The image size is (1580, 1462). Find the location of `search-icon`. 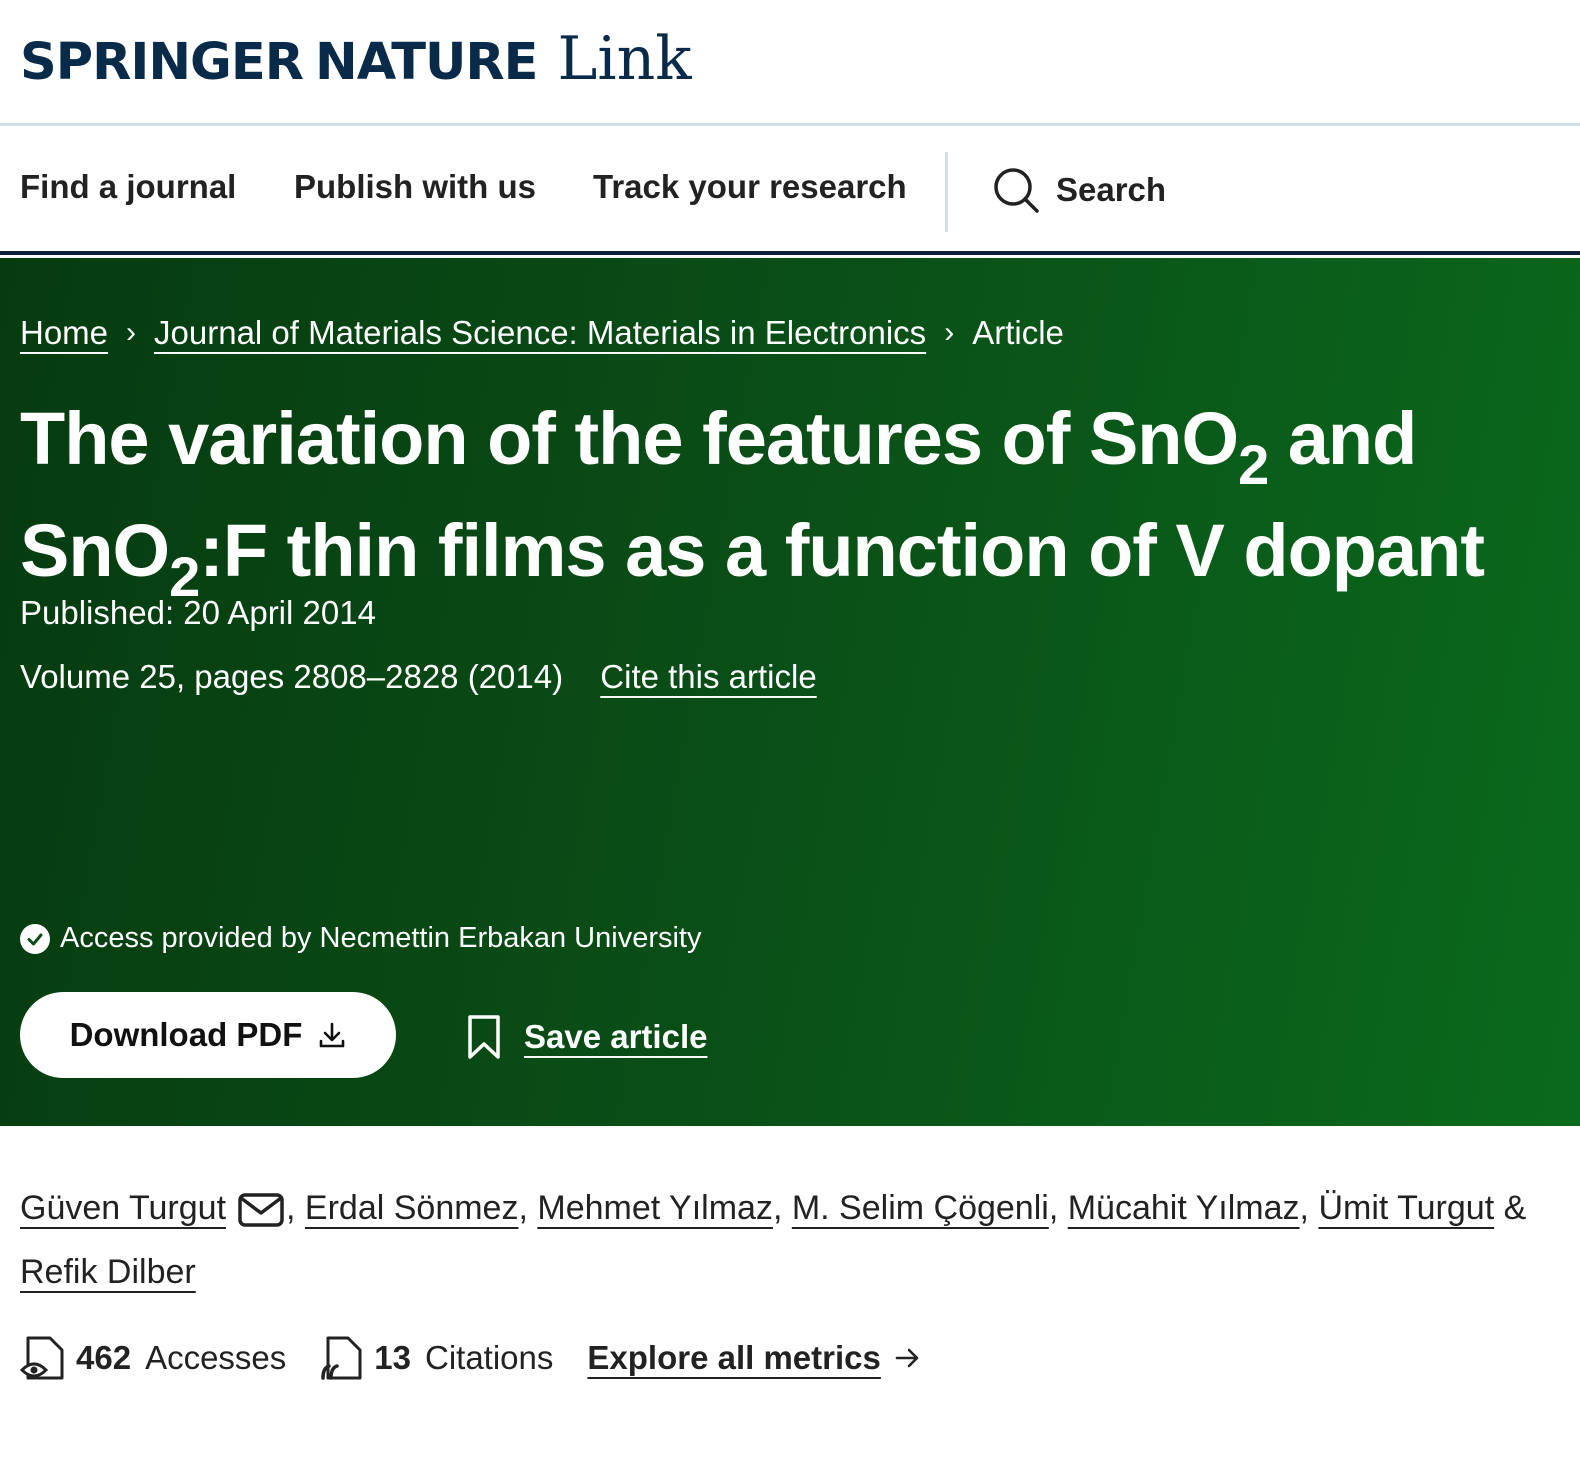

search-icon is located at coordinates (1016, 190).